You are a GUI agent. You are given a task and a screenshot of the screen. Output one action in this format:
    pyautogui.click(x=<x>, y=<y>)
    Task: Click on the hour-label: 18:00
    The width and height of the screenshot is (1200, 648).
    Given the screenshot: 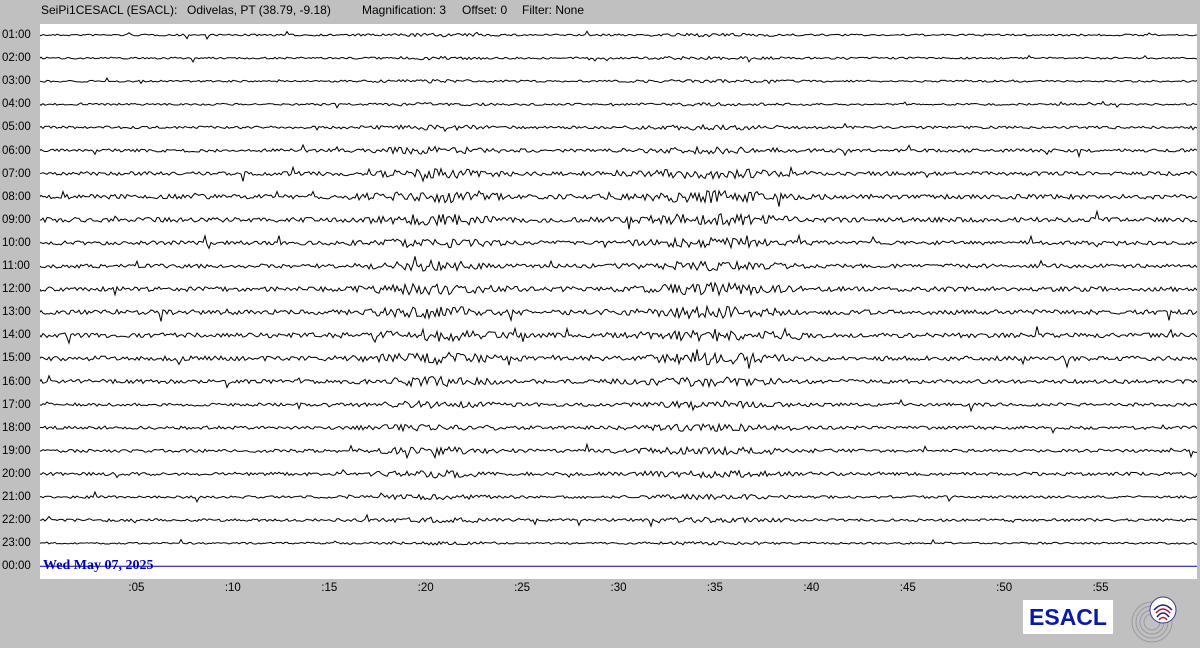 What is the action you would take?
    pyautogui.click(x=16, y=427)
    